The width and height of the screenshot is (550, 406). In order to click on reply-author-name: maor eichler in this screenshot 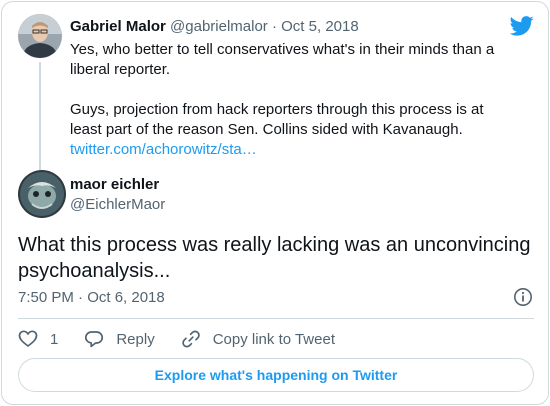, I will do `click(114, 184)`.